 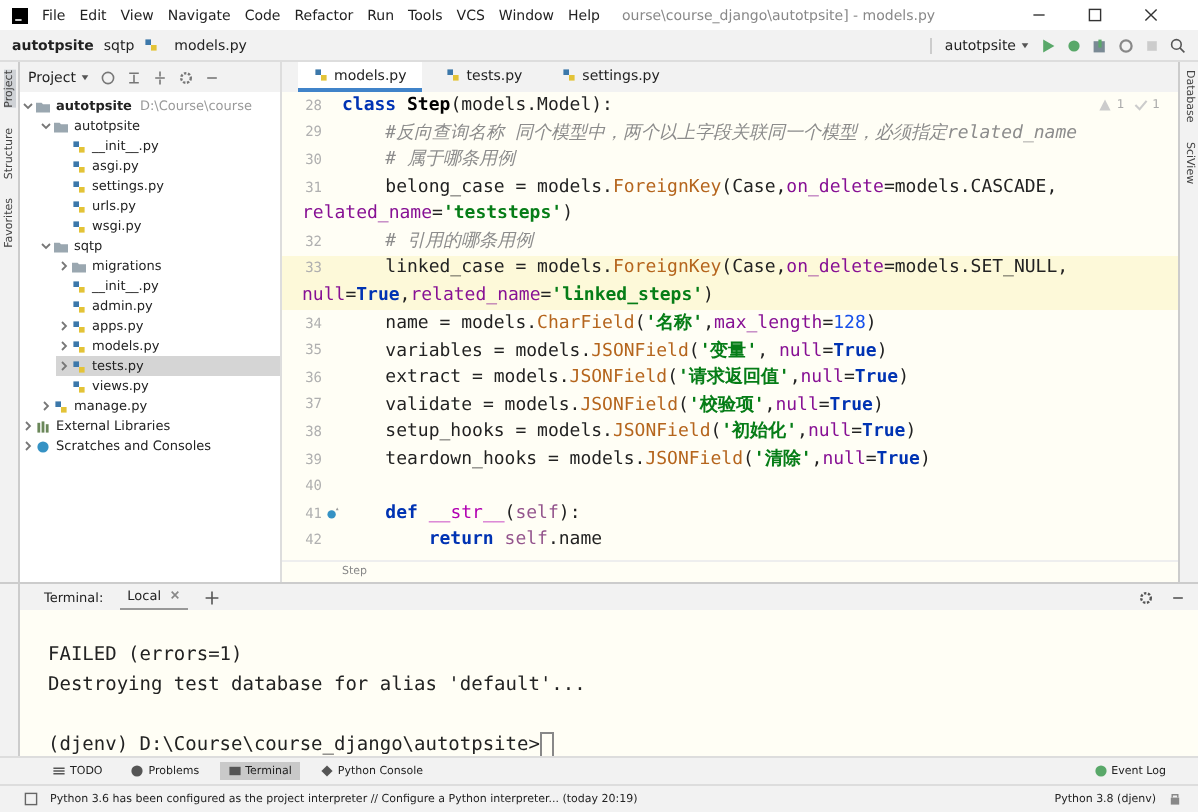 I want to click on code-line: return self.name, so click(x=514, y=540).